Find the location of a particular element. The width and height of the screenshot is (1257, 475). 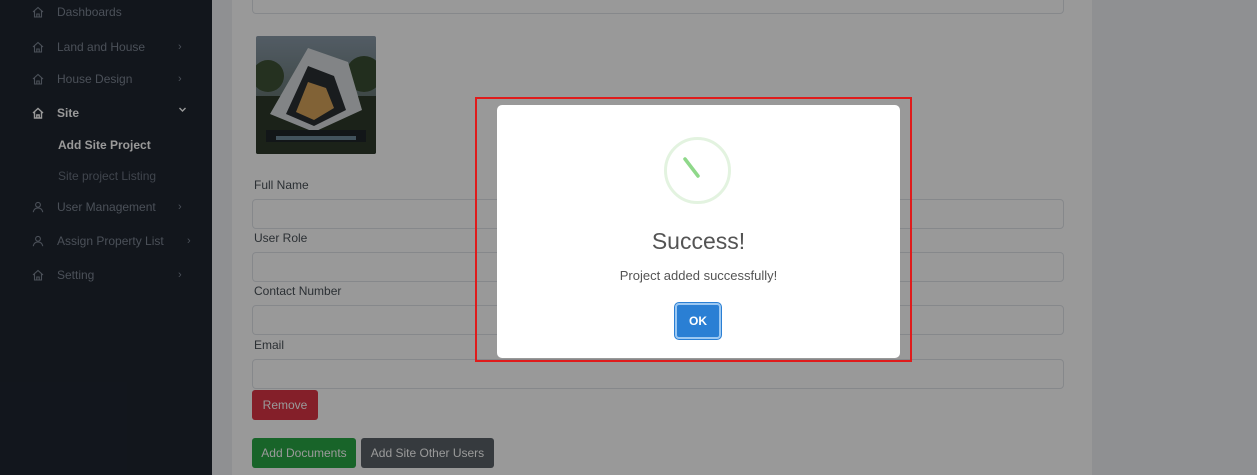

dialog-title: Success! is located at coordinates (698, 241).